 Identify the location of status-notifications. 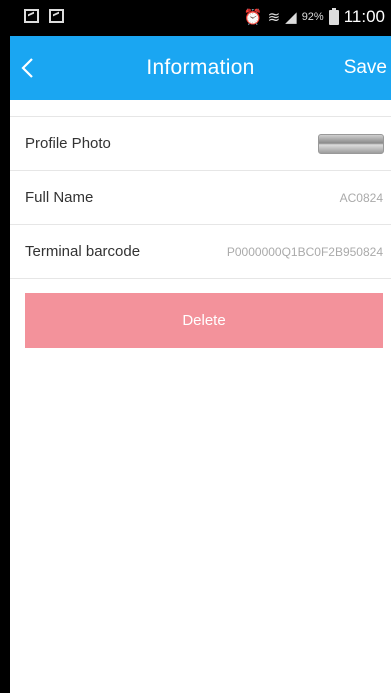
(44, 16).